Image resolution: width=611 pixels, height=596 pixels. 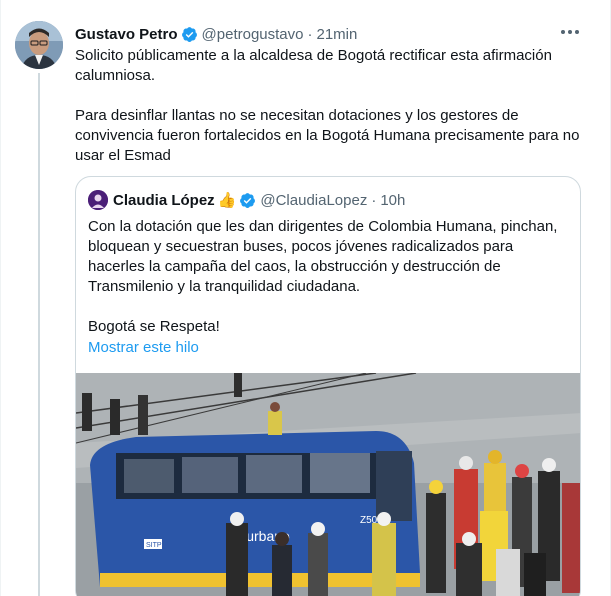 What do you see at coordinates (336, 34) in the screenshot?
I see `tweet-timestamp: 21min` at bounding box center [336, 34].